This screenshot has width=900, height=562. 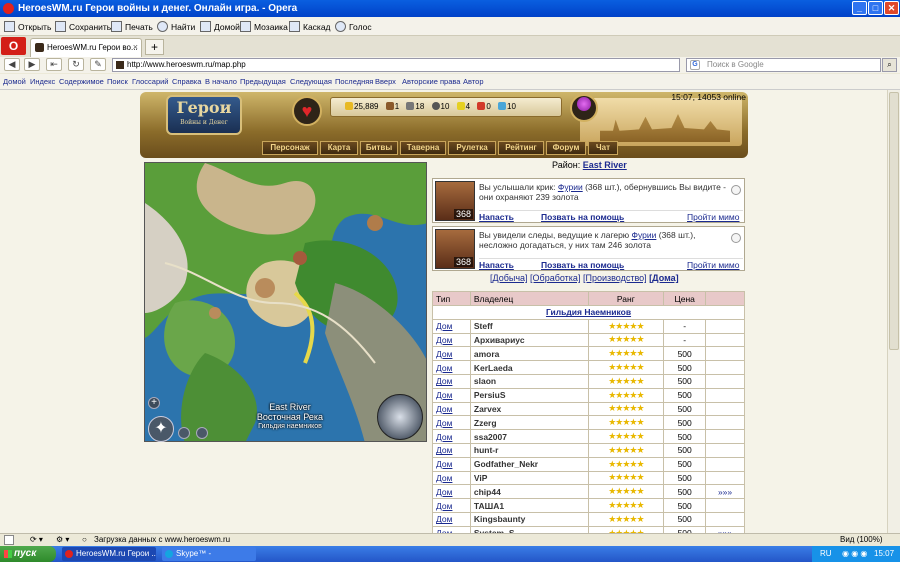 I want to click on reload-button: ↻, so click(x=76, y=64).